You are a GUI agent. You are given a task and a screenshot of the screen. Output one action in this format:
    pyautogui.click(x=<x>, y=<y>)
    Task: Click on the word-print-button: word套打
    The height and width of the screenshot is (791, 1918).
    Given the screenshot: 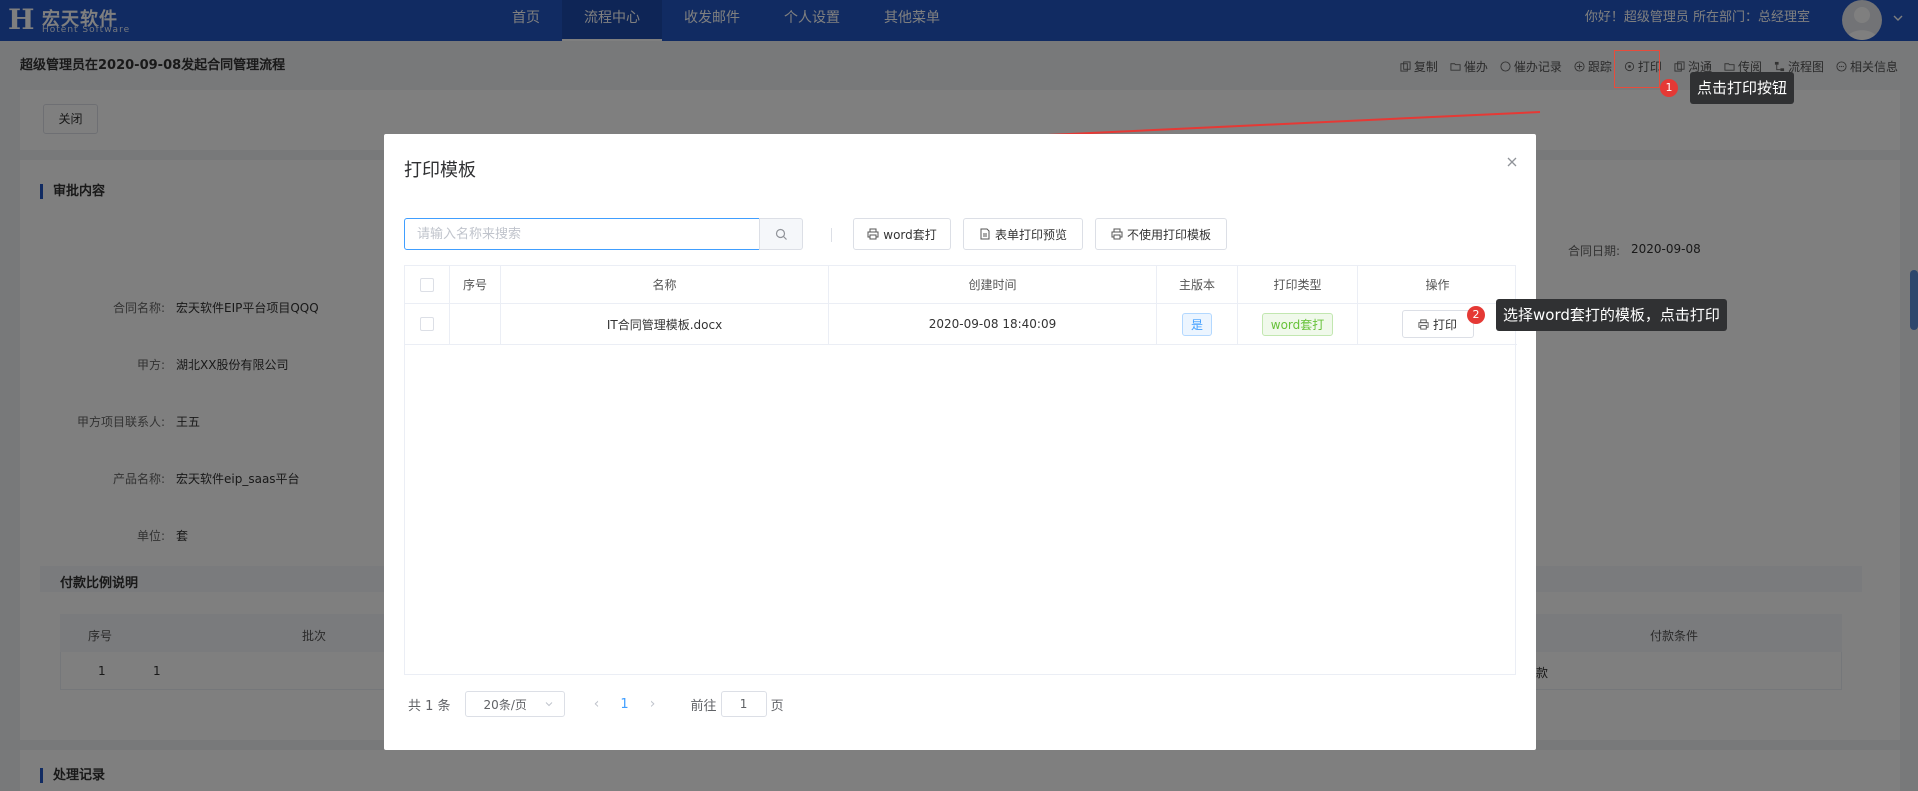 What is the action you would take?
    pyautogui.click(x=902, y=234)
    